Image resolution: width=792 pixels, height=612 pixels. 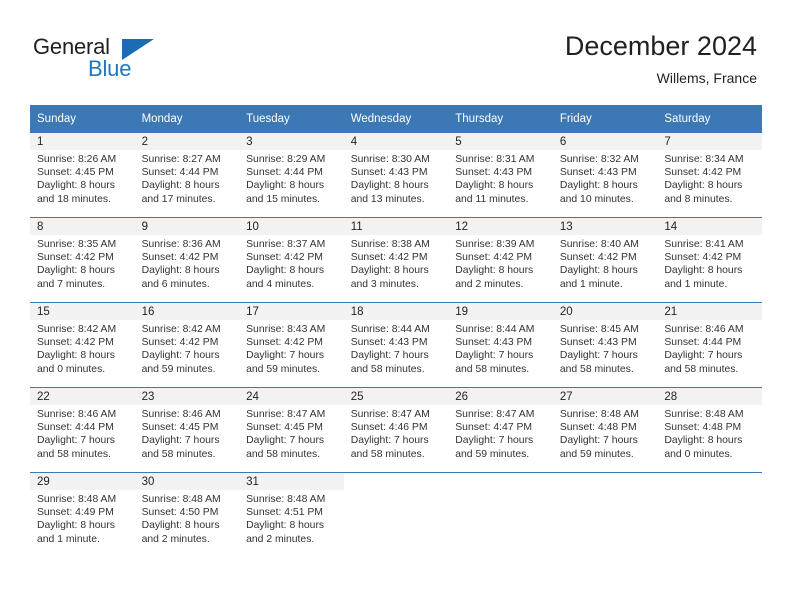 What do you see at coordinates (180, 513) in the screenshot?
I see `sunset-text: Sunset: 4:50 PM` at bounding box center [180, 513].